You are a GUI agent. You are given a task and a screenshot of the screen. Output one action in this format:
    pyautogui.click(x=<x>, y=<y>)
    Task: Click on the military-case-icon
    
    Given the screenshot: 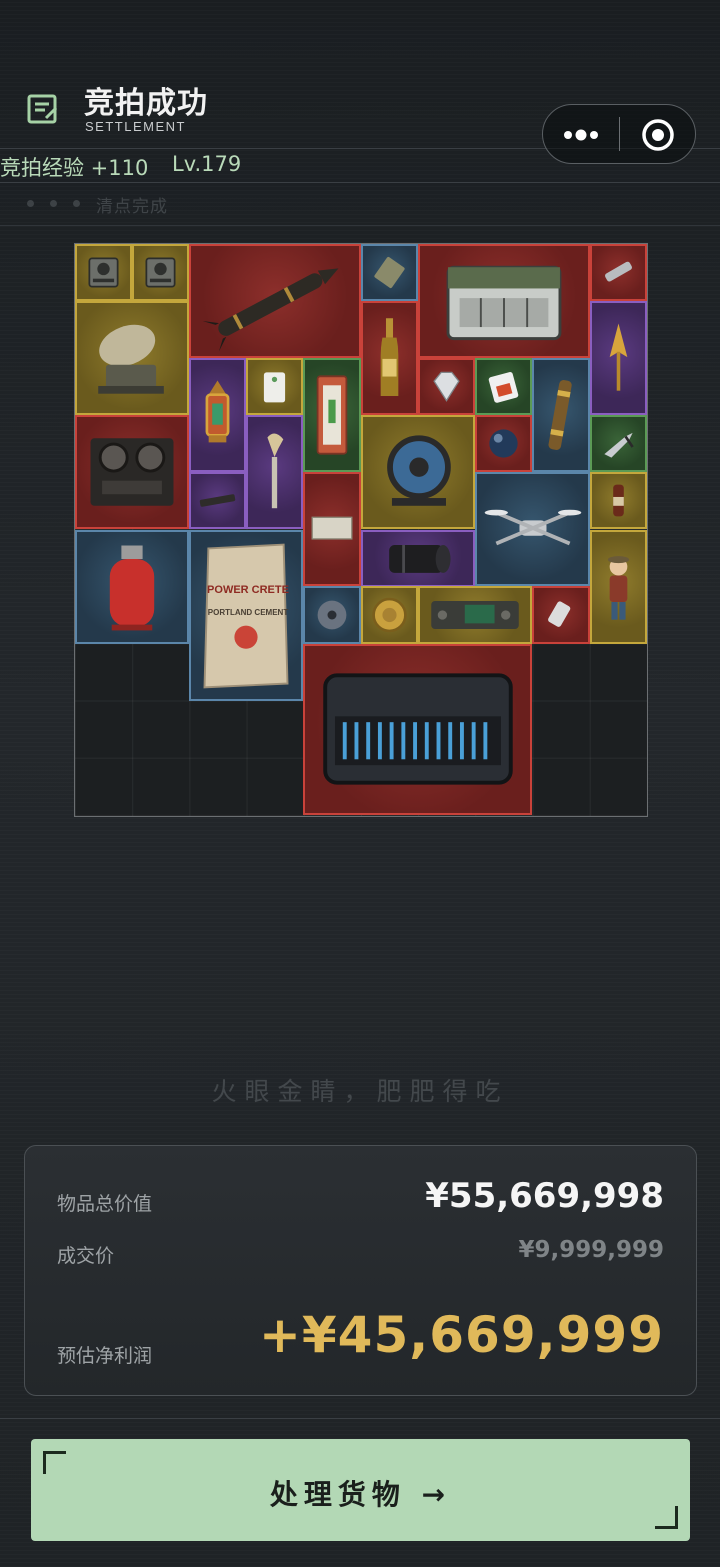 What is the action you would take?
    pyautogui.click(x=504, y=303)
    